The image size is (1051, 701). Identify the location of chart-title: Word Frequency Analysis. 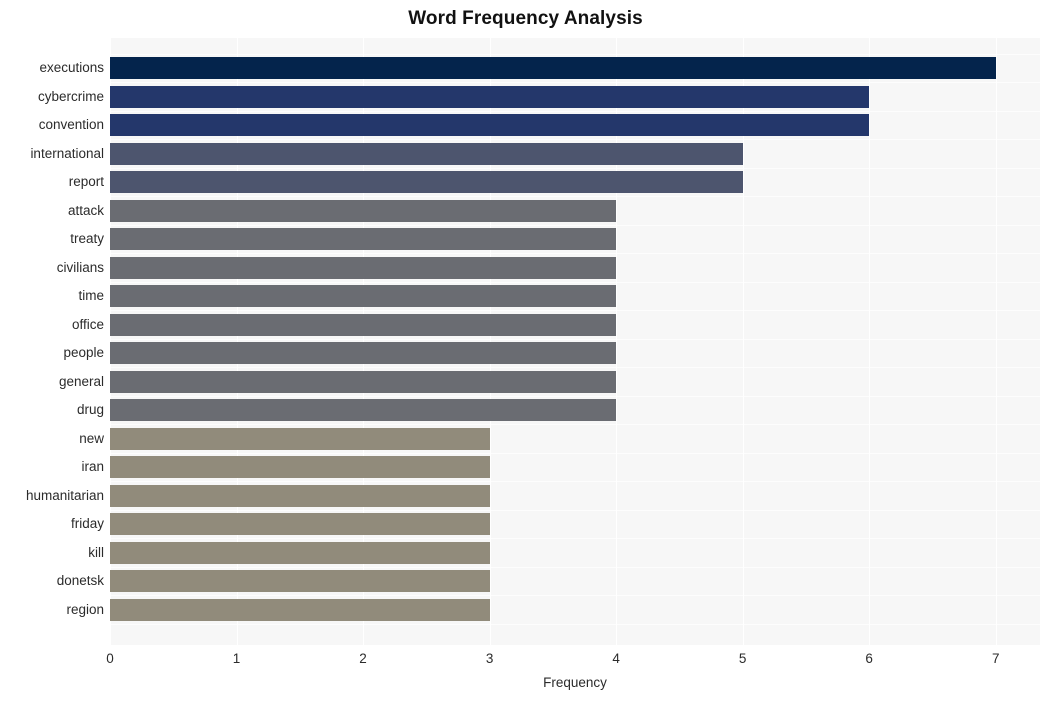
(525, 18).